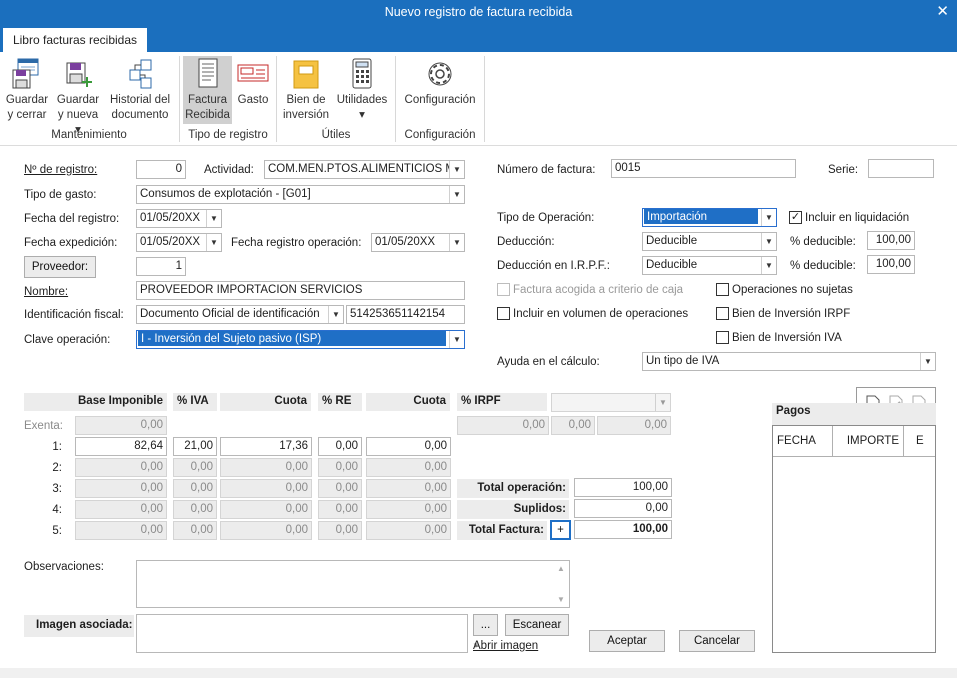 The height and width of the screenshot is (678, 957). I want to click on aceptar-button: Aceptar, so click(627, 641).